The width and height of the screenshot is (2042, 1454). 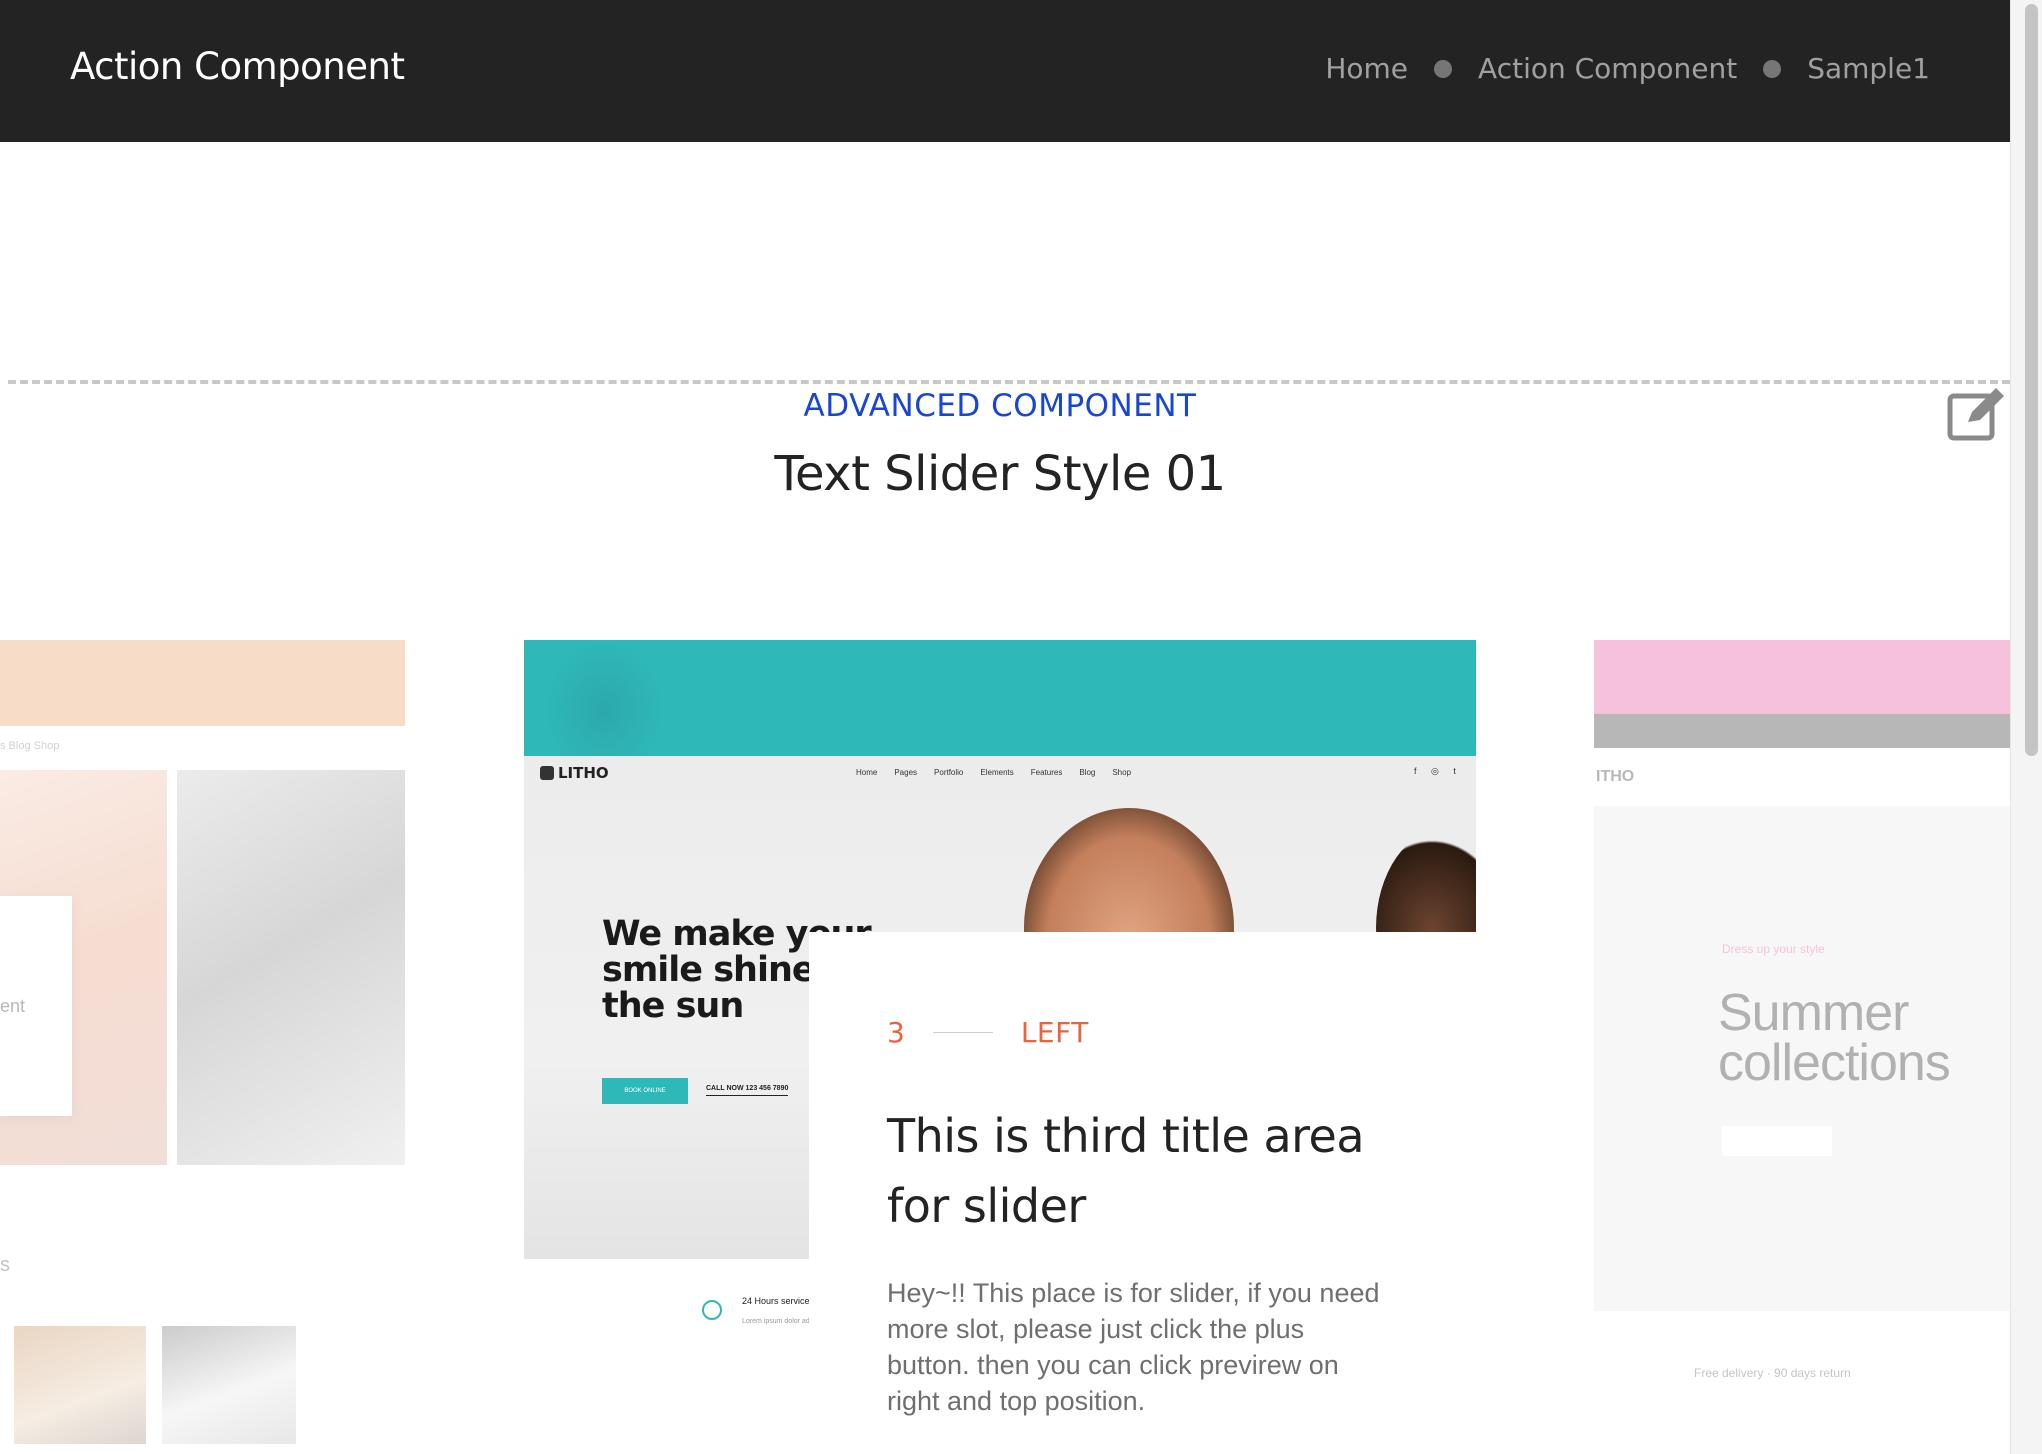 I want to click on breadcrumb-current: Sample1, so click(x=1868, y=68).